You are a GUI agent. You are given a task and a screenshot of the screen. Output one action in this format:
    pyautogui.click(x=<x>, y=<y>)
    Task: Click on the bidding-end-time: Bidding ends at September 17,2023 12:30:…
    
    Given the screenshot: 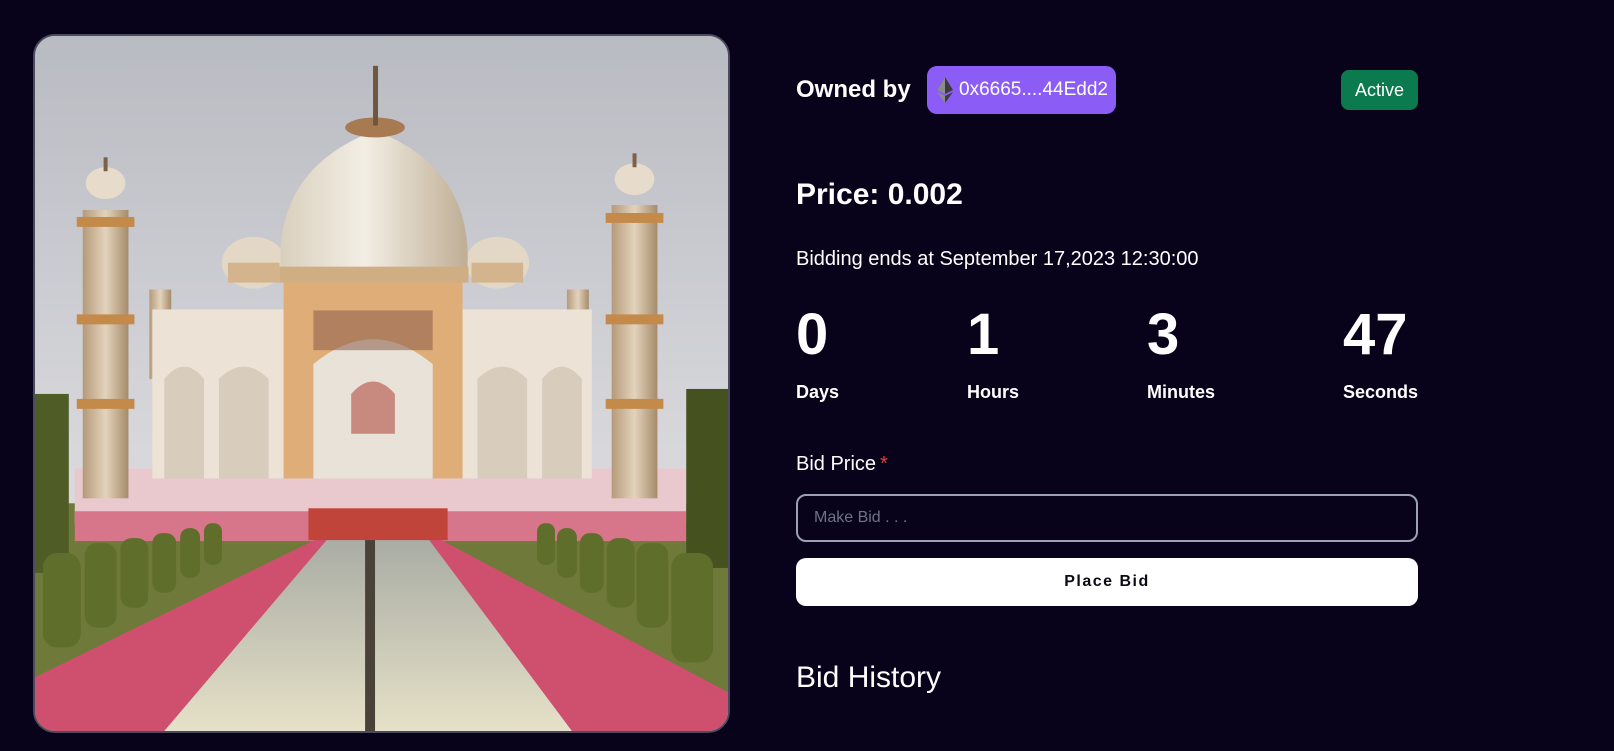 What is the action you would take?
    pyautogui.click(x=997, y=259)
    